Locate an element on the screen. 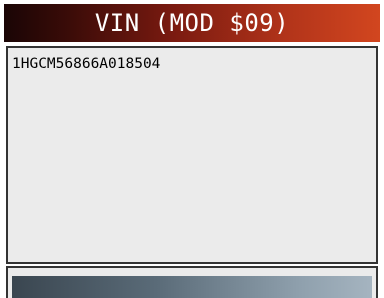  screen-title: VIN (MOD $09) is located at coordinates (192, 23).